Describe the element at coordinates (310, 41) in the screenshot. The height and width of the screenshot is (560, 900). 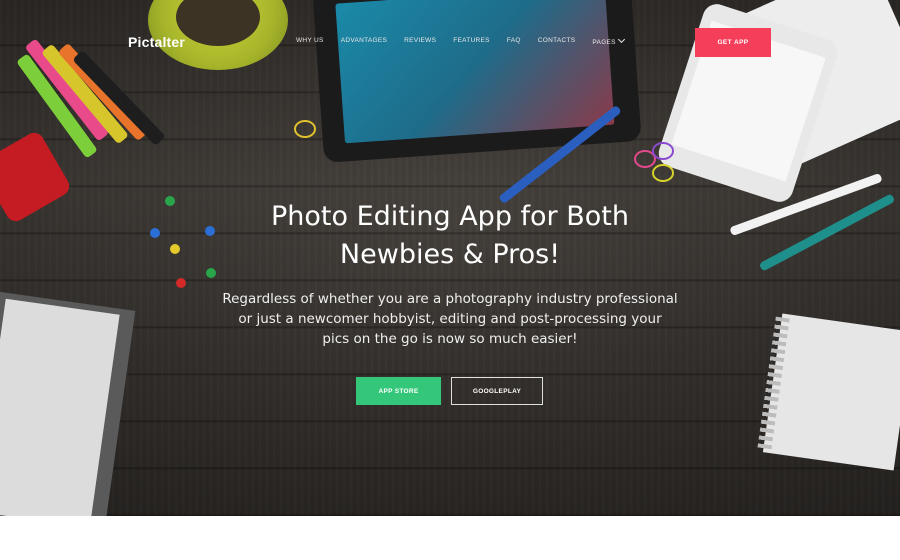
I see `nav-item-why-us: WHY US` at that location.